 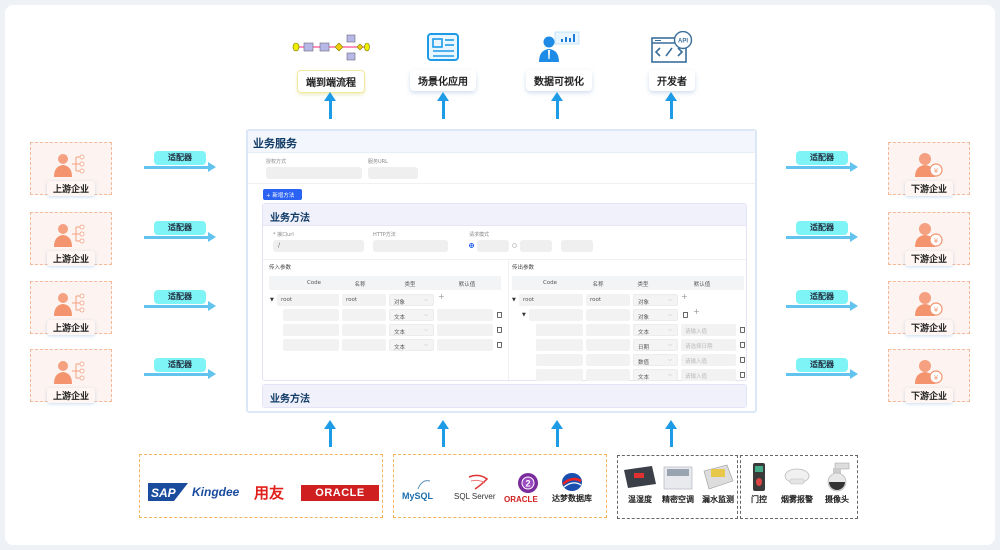 What do you see at coordinates (683, 42) in the screenshot?
I see `svg-text: API` at bounding box center [683, 42].